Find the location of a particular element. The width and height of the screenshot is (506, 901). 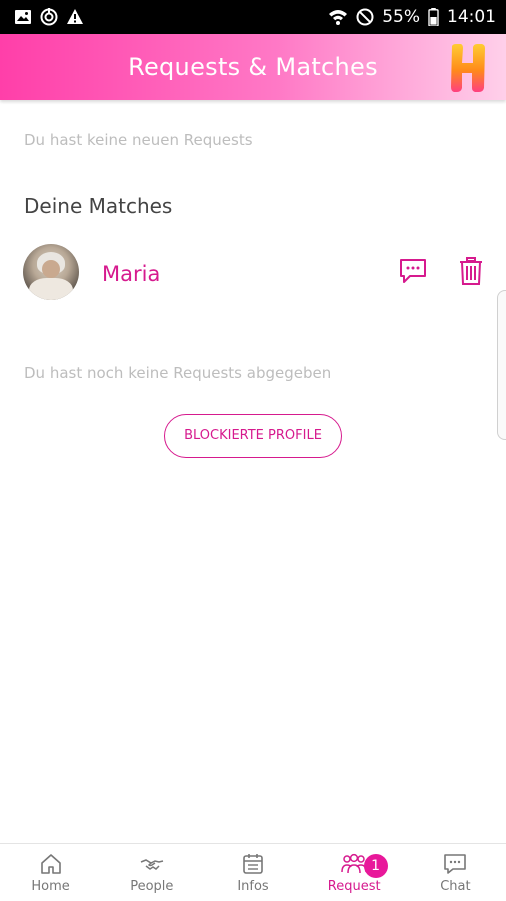

warning-icon is located at coordinates (75, 16).